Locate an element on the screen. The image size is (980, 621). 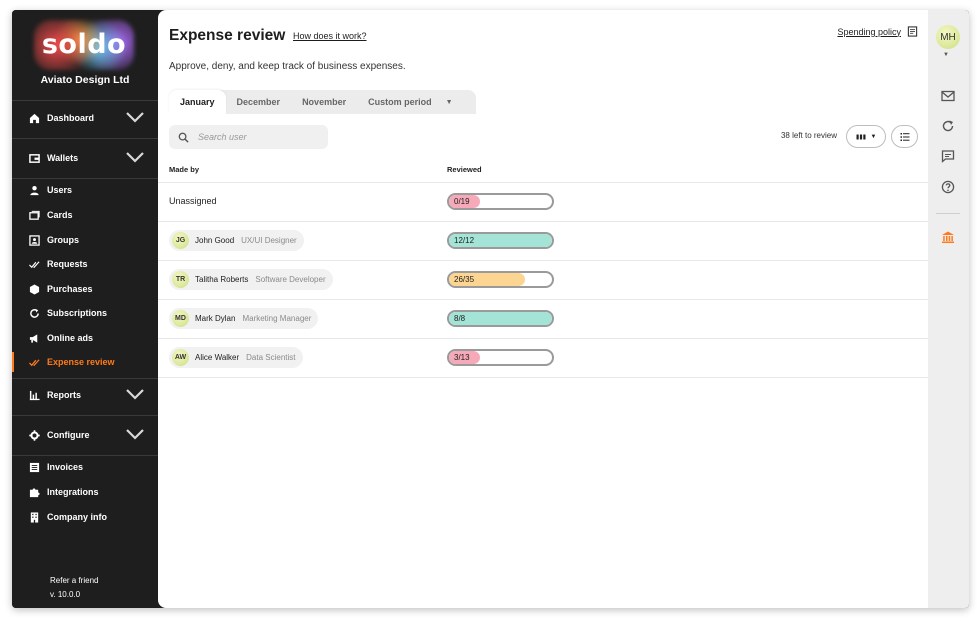
sidebar-item-configure: Configure is located at coordinates (85, 435).